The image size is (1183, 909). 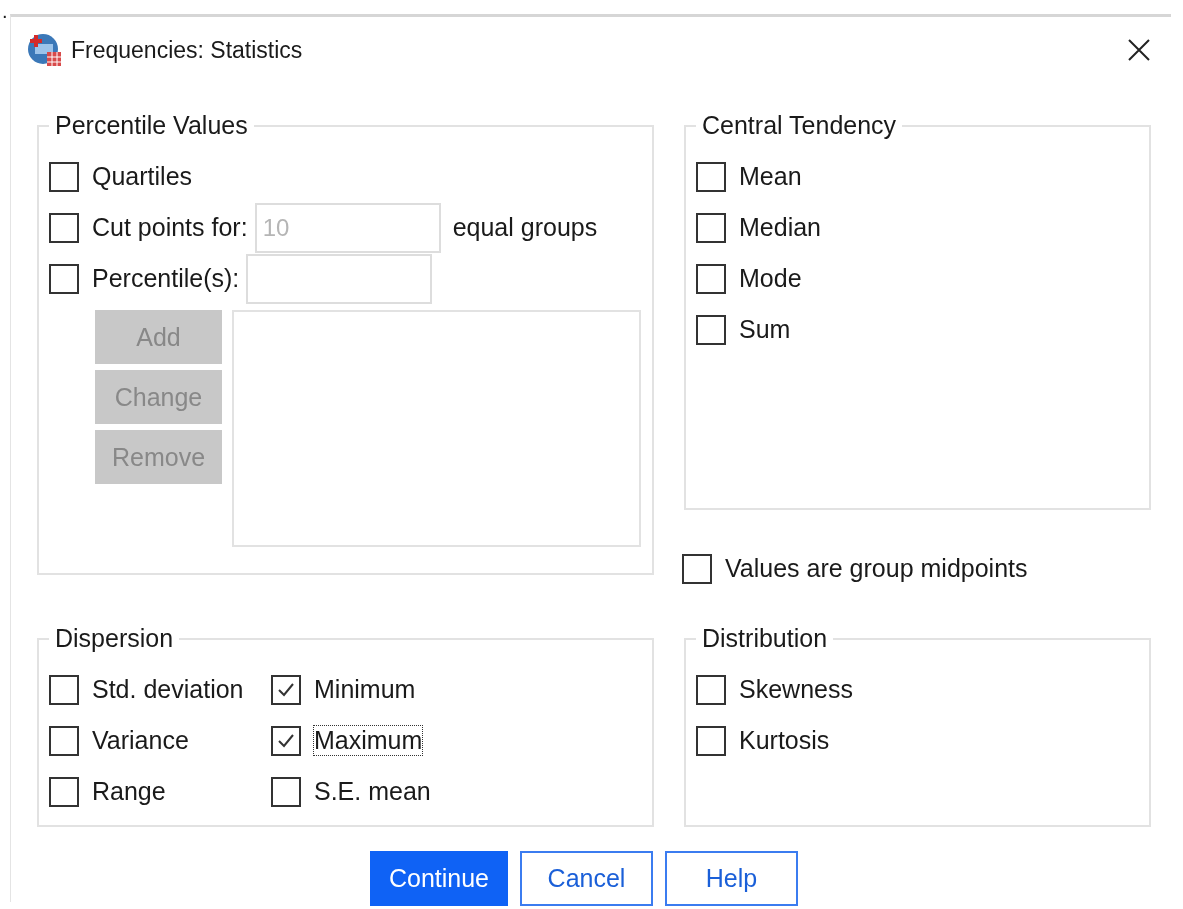 What do you see at coordinates (168, 689) in the screenshot?
I see `checkbox-label: Std. deviation` at bounding box center [168, 689].